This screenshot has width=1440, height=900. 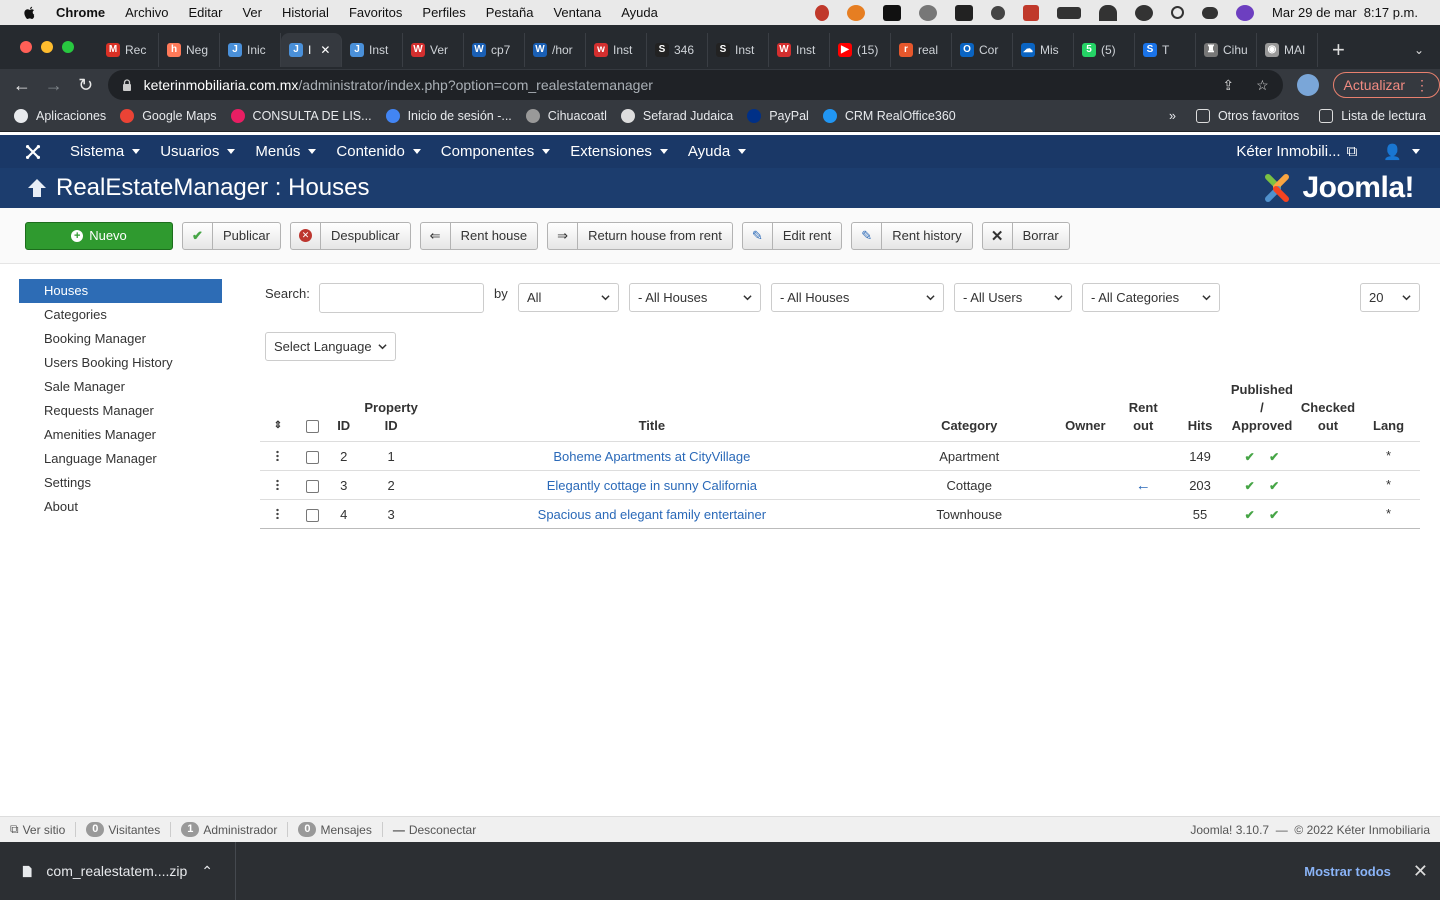 I want to click on logout-link: — Desconectar, so click(x=434, y=830).